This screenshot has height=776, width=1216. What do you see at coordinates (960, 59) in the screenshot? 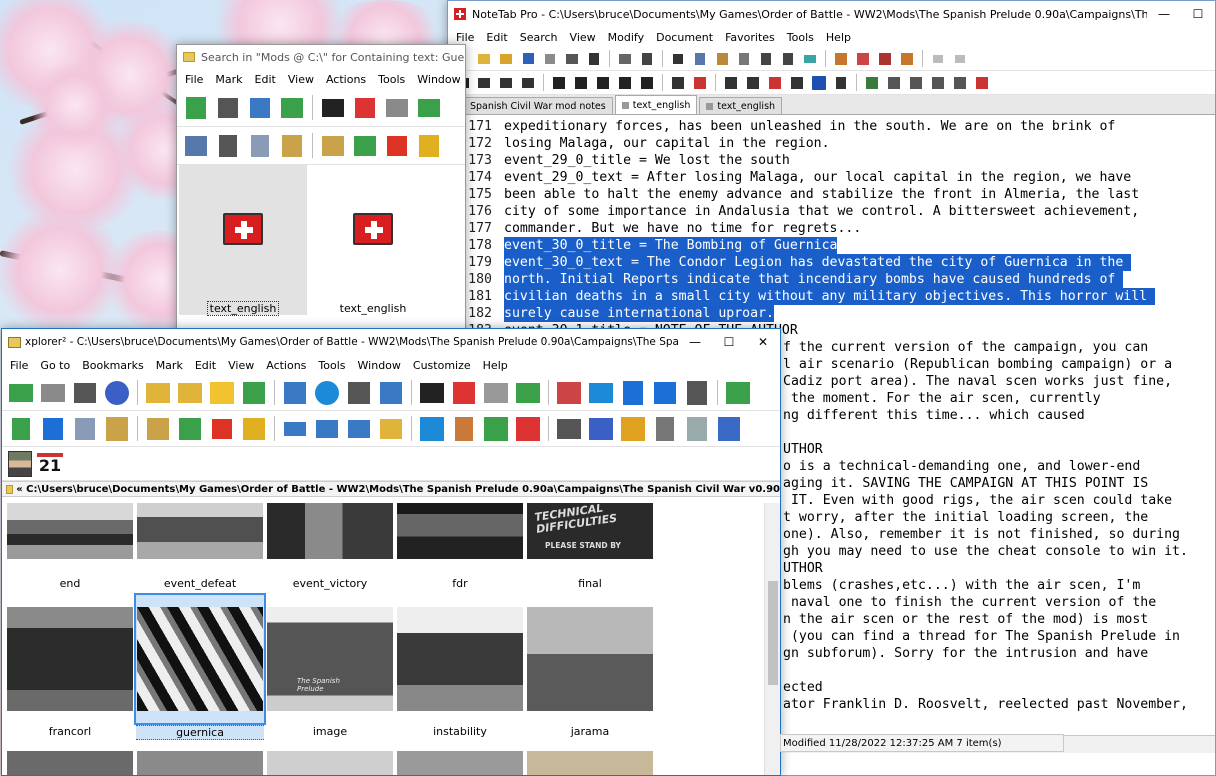
I see `redo-icon` at bounding box center [960, 59].